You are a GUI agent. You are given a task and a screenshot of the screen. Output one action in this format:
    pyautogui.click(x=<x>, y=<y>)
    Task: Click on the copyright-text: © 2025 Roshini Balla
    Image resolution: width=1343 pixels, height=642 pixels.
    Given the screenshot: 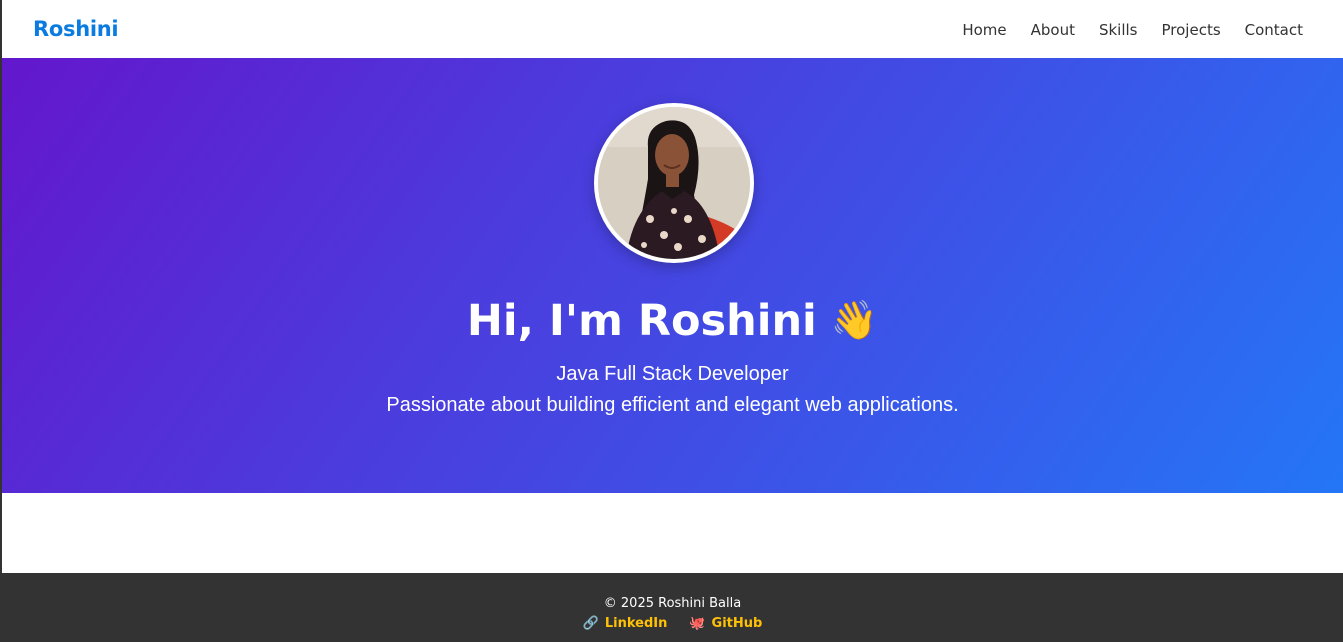 What is the action you would take?
    pyautogui.click(x=672, y=603)
    